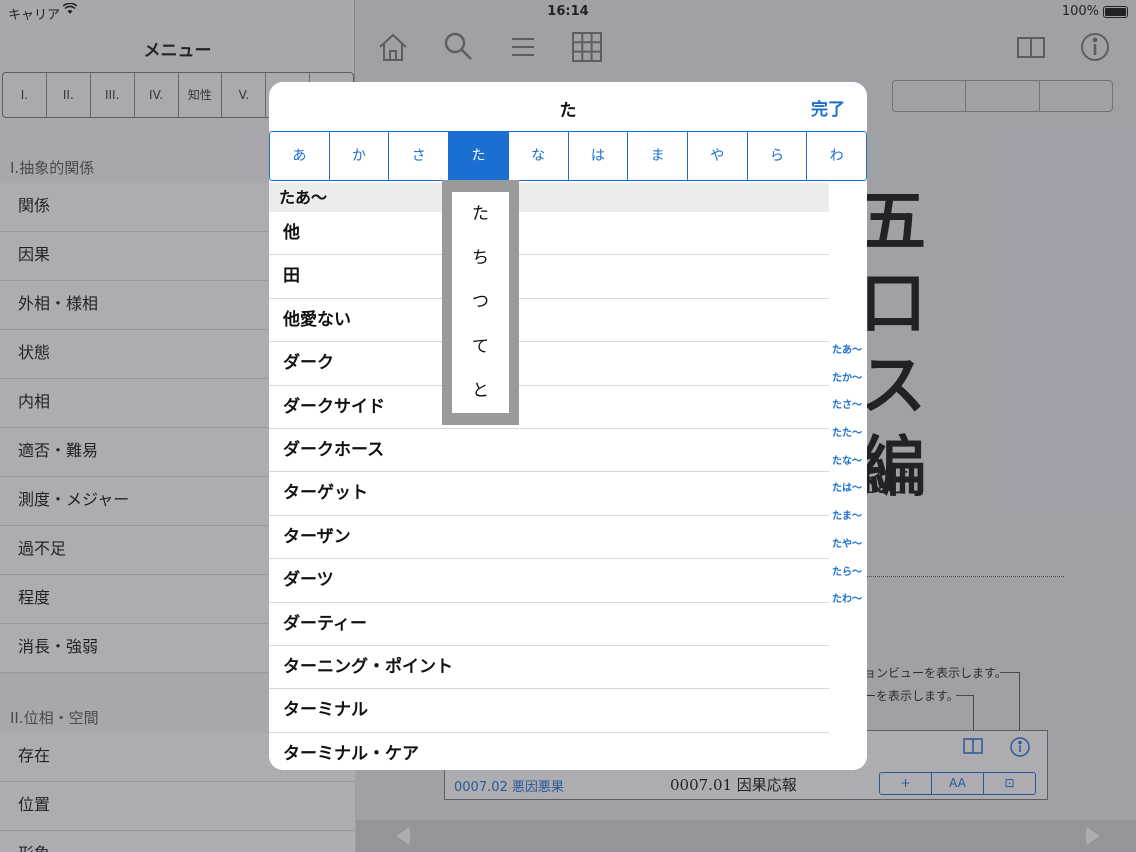 The width and height of the screenshot is (1136, 852). Describe the element at coordinates (568, 111) in the screenshot. I see `popover-title: た` at that location.